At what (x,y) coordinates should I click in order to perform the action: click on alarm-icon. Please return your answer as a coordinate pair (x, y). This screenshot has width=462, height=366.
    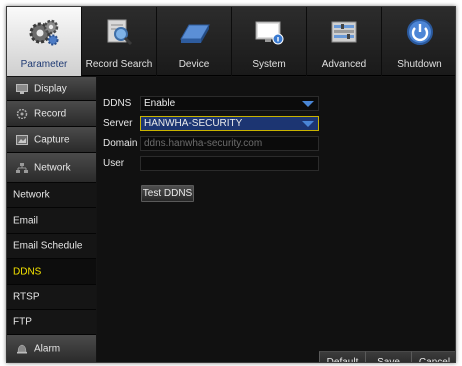
    Looking at the image, I should click on (22, 349).